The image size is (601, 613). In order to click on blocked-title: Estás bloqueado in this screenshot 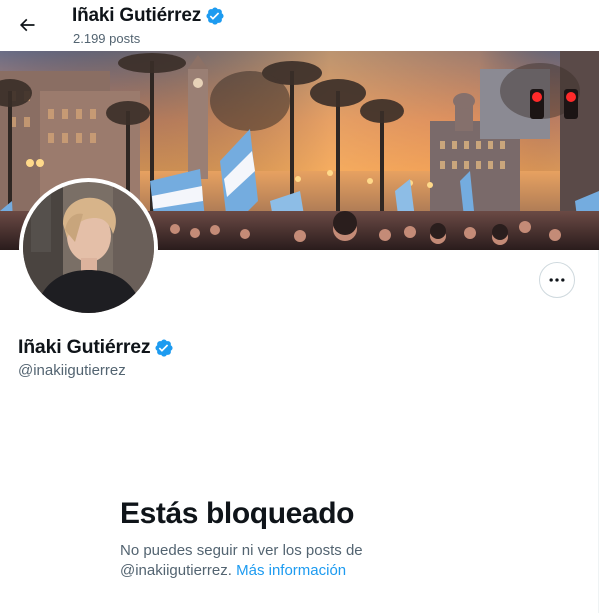, I will do `click(237, 513)`.